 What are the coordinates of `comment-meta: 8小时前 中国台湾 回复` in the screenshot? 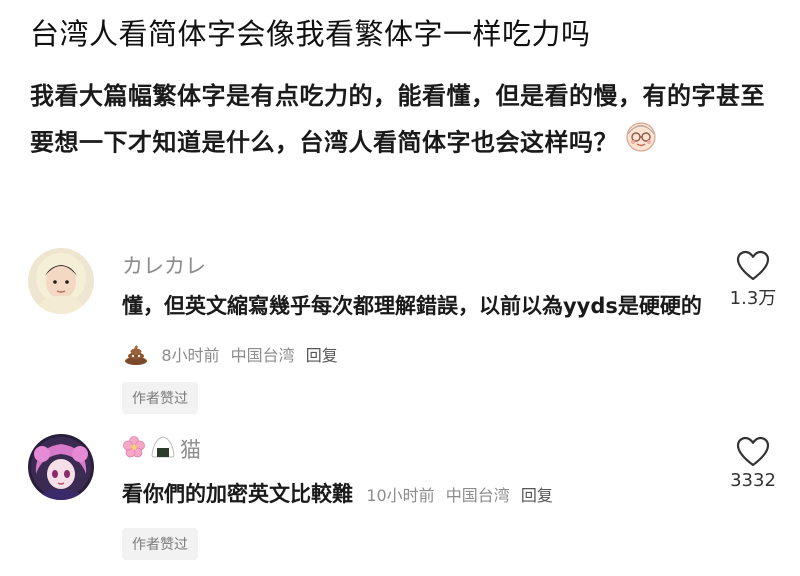 It's located at (249, 355).